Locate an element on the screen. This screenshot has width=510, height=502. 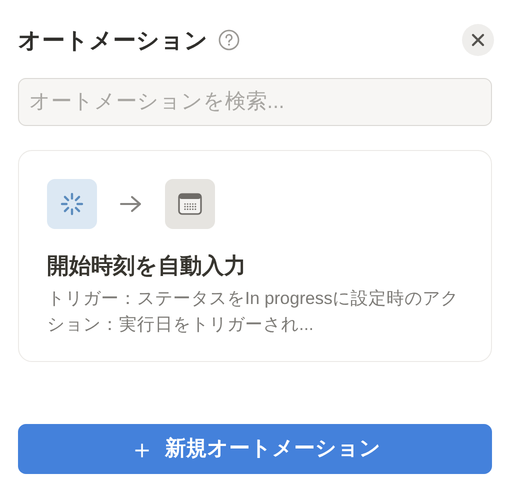
panel-title: オートメーション is located at coordinates (113, 40).